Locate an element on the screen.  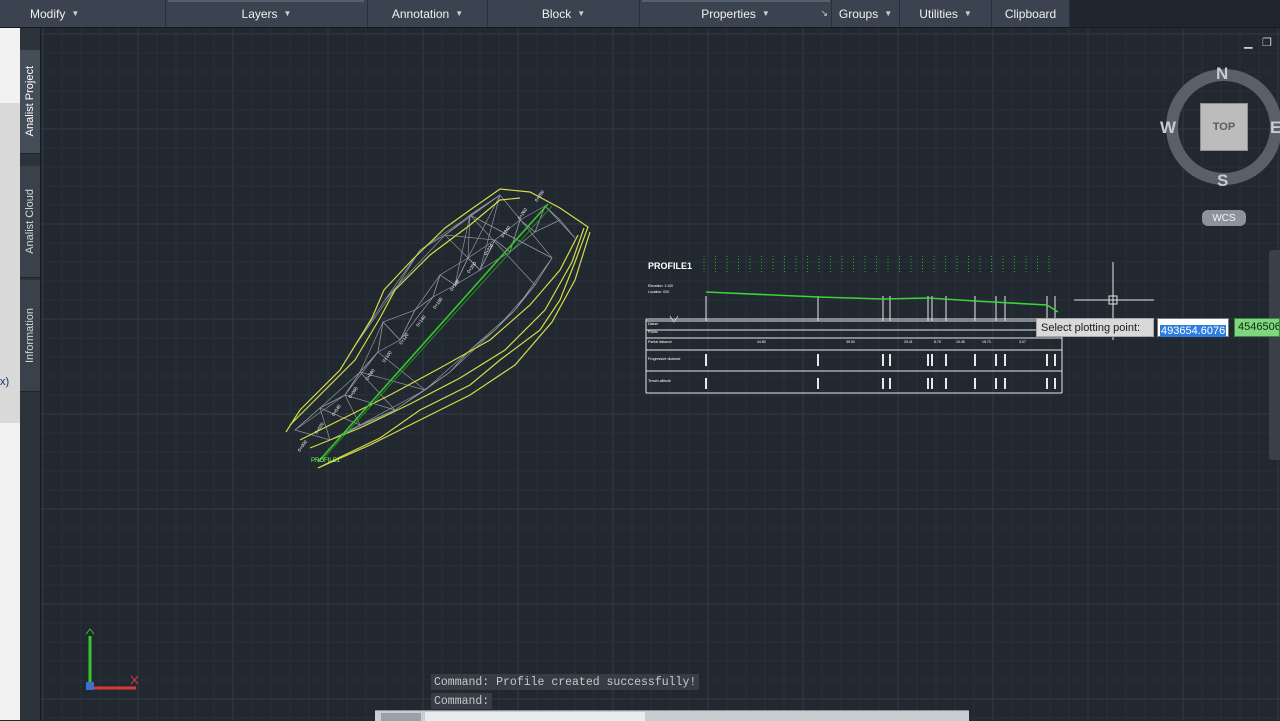
profile-partial-value: 10.45 is located at coordinates (960, 342).